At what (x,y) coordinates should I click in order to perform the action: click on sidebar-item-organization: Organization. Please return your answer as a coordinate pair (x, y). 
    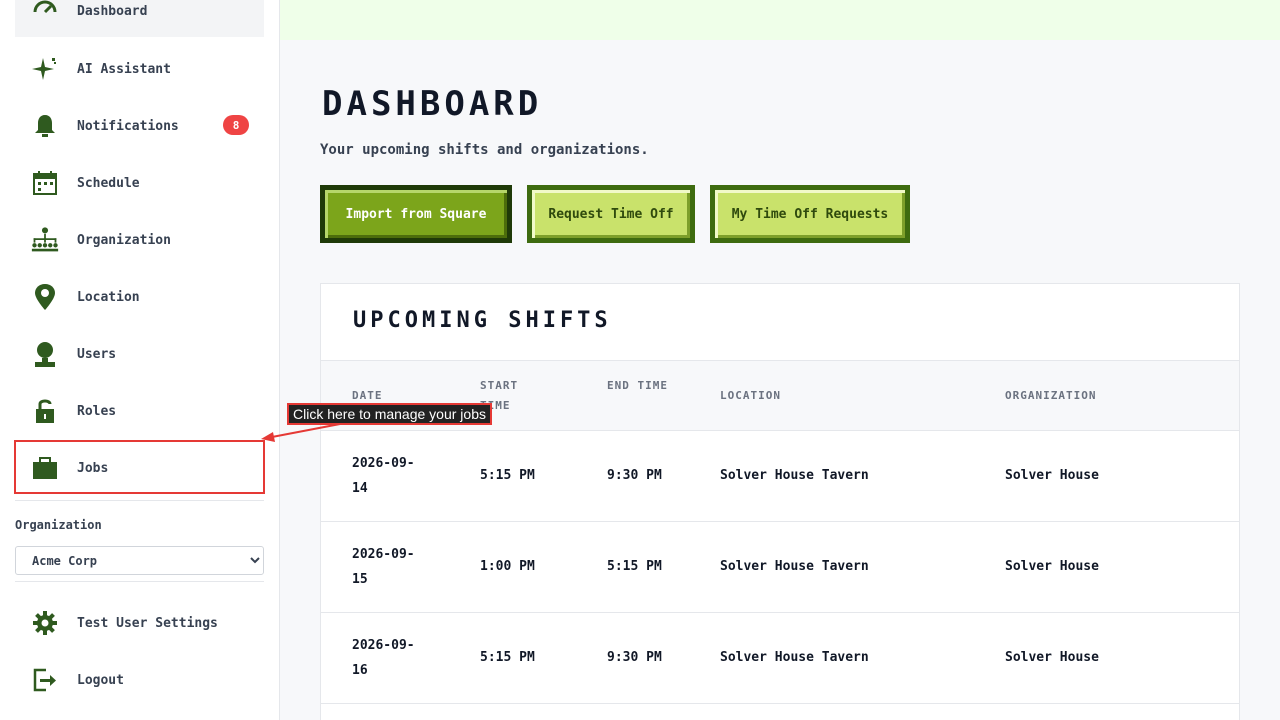
    Looking at the image, I should click on (139, 240).